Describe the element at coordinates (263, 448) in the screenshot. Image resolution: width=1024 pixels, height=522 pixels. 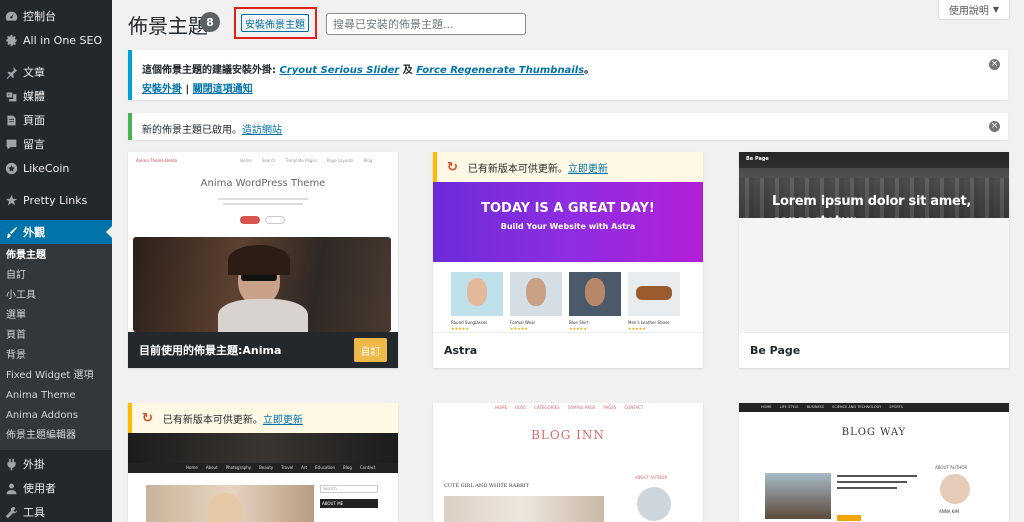
I see `shot-hero` at that location.